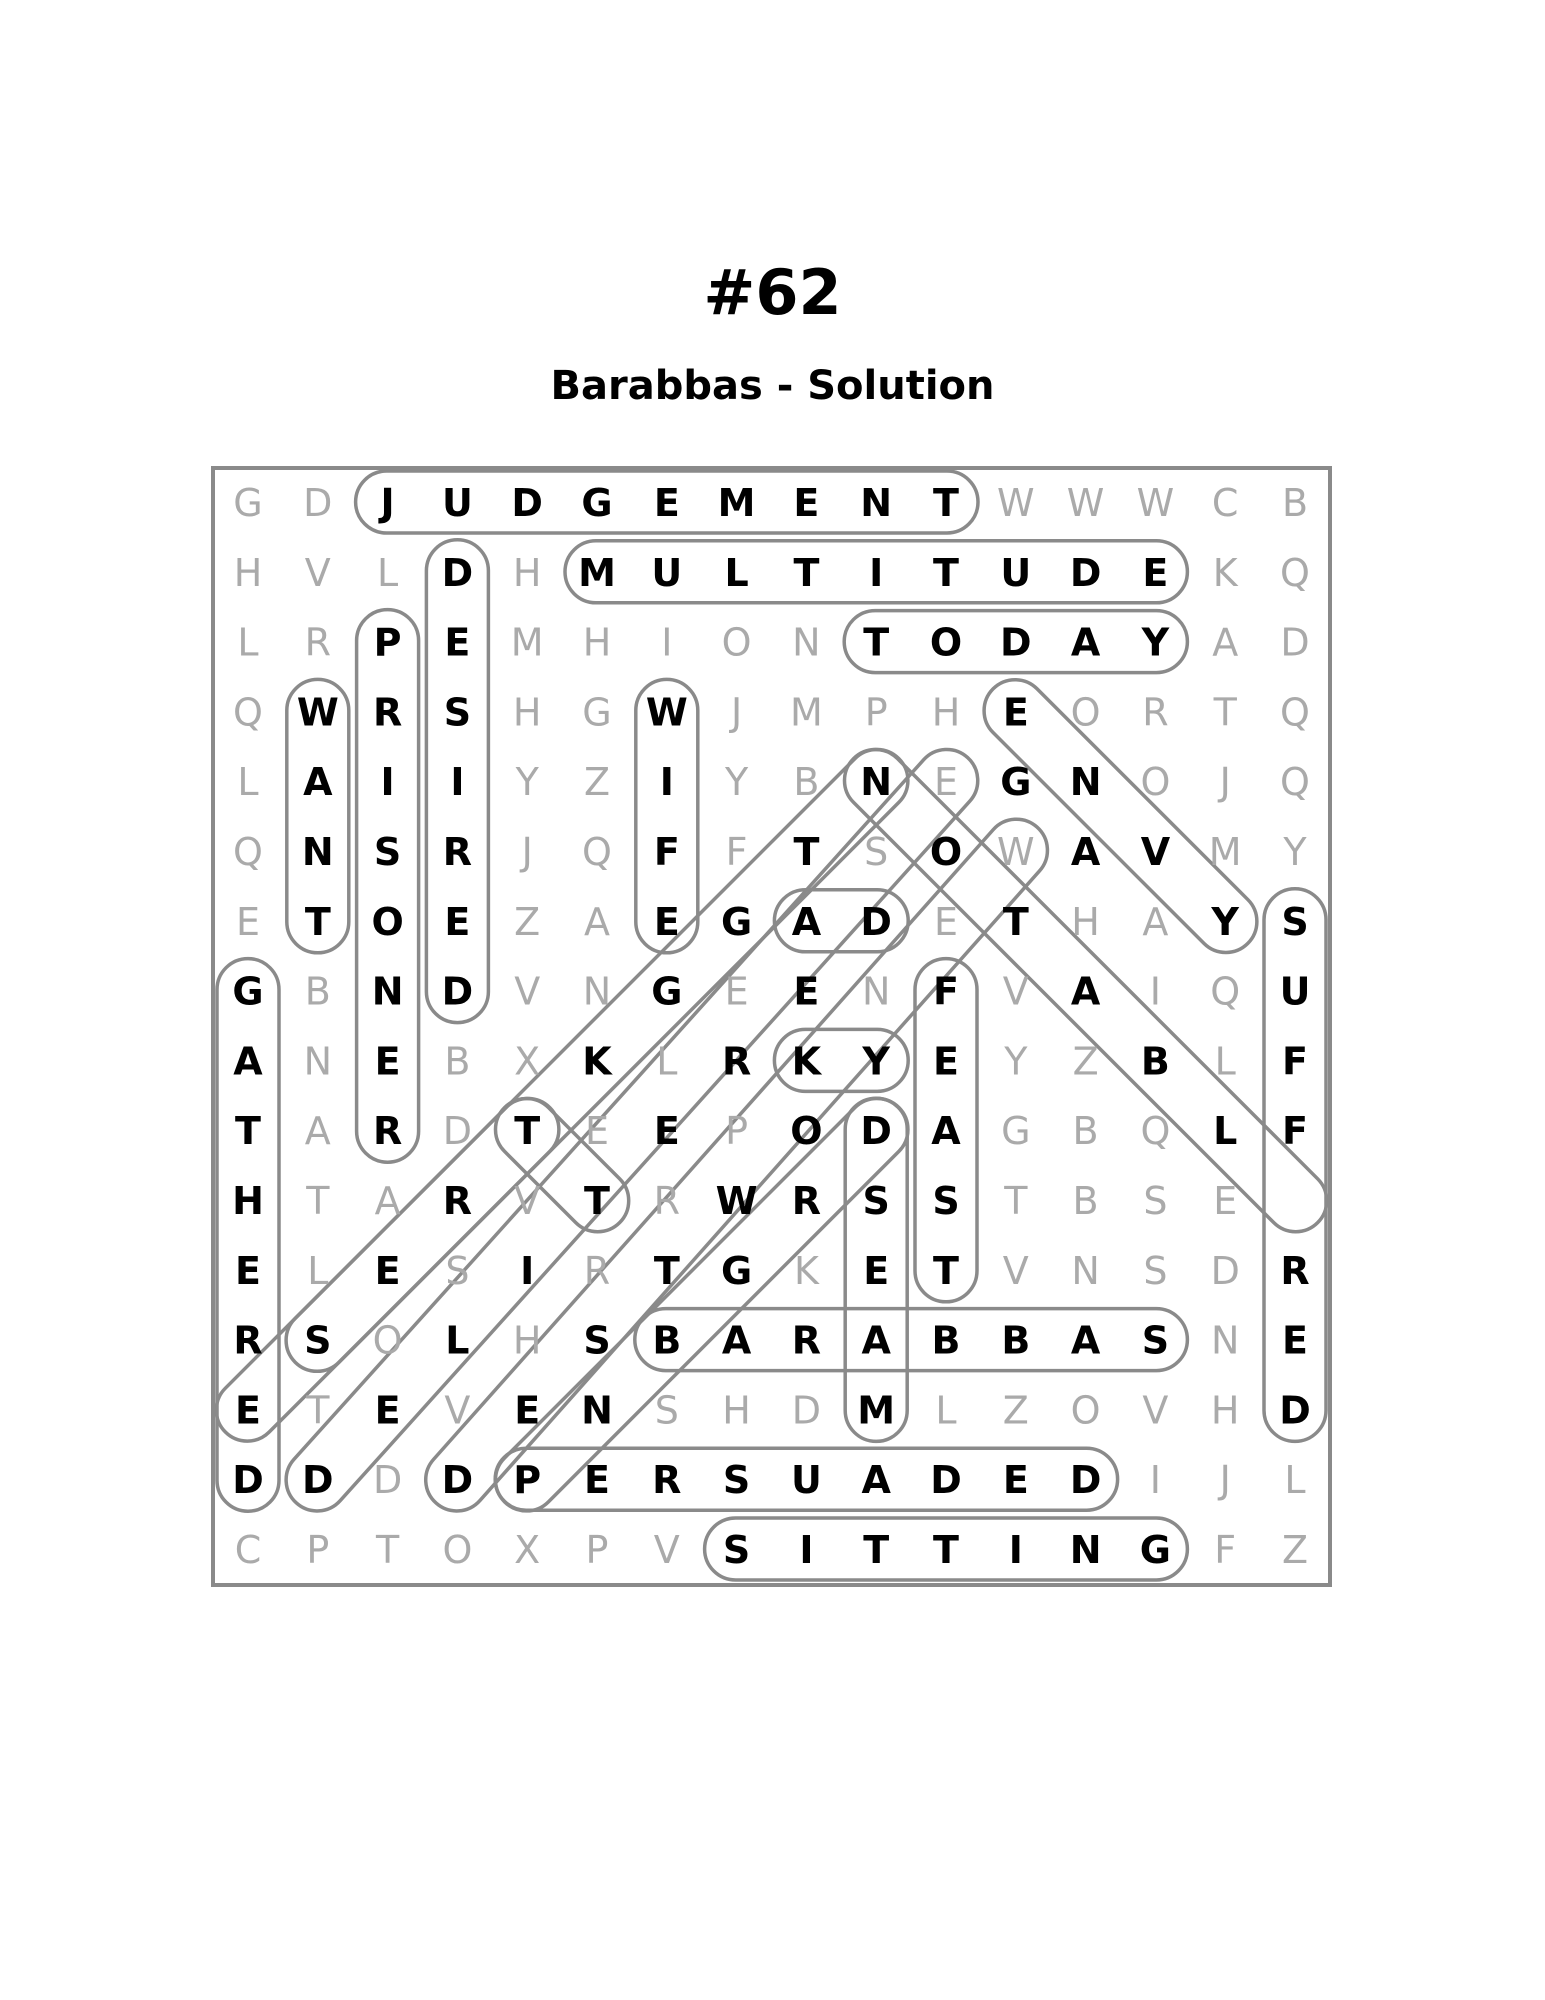 Image resolution: width=1545 pixels, height=2000 pixels. What do you see at coordinates (1015, 1061) in the screenshot?
I see `grid-letter: Y` at bounding box center [1015, 1061].